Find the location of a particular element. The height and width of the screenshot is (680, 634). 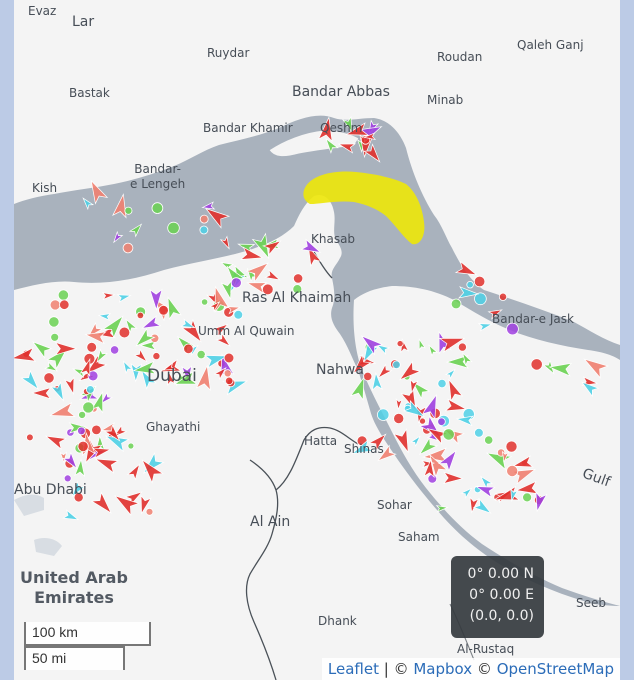

place-bandar-khamir: Bandar Khamir is located at coordinates (248, 128).